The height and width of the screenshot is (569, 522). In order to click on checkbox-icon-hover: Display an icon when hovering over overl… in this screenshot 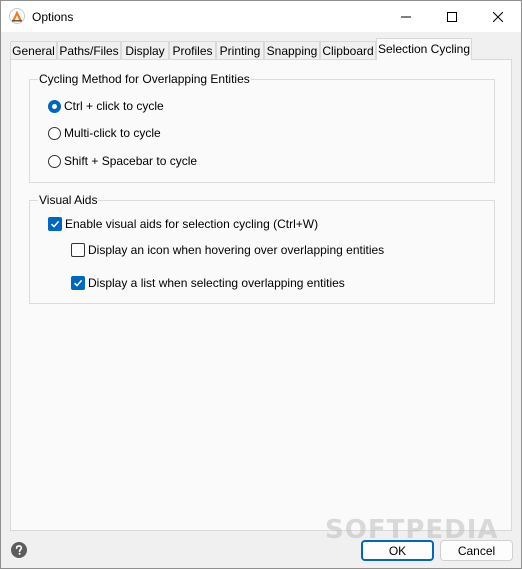, I will do `click(227, 250)`.